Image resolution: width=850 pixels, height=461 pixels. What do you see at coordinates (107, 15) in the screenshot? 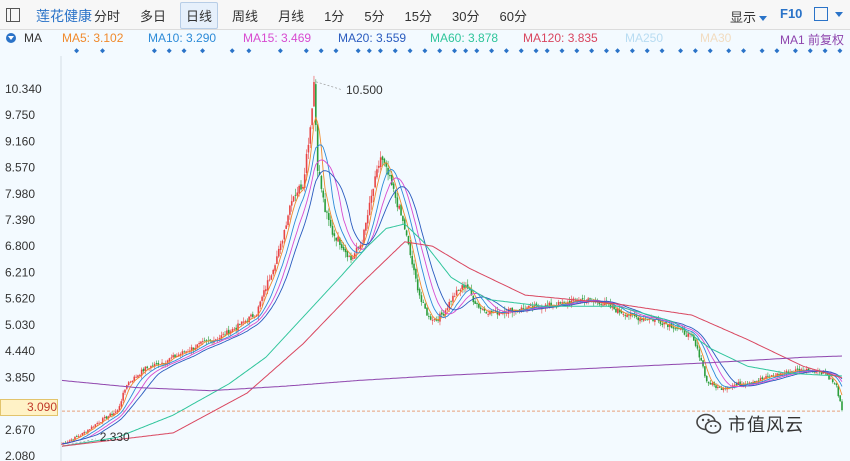
I see `tab-intraday: 分时` at bounding box center [107, 15].